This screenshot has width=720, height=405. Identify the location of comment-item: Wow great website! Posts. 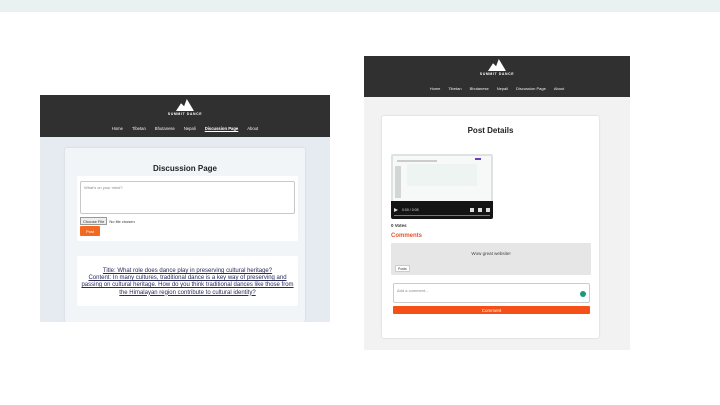
(491, 259).